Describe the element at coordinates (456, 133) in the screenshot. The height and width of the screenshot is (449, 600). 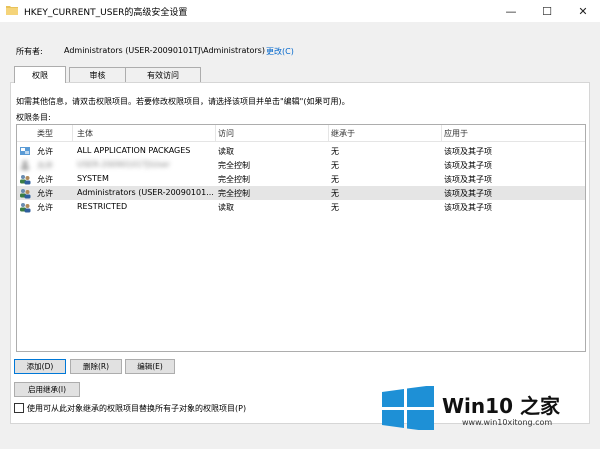
I see `column-applies-to: 应用于` at that location.